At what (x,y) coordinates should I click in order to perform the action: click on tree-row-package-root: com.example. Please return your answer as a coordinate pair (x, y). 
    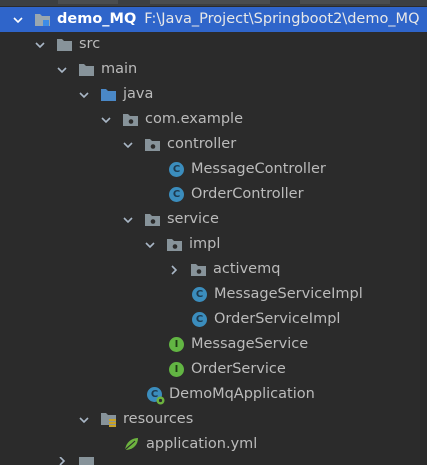
    Looking at the image, I should click on (213, 119).